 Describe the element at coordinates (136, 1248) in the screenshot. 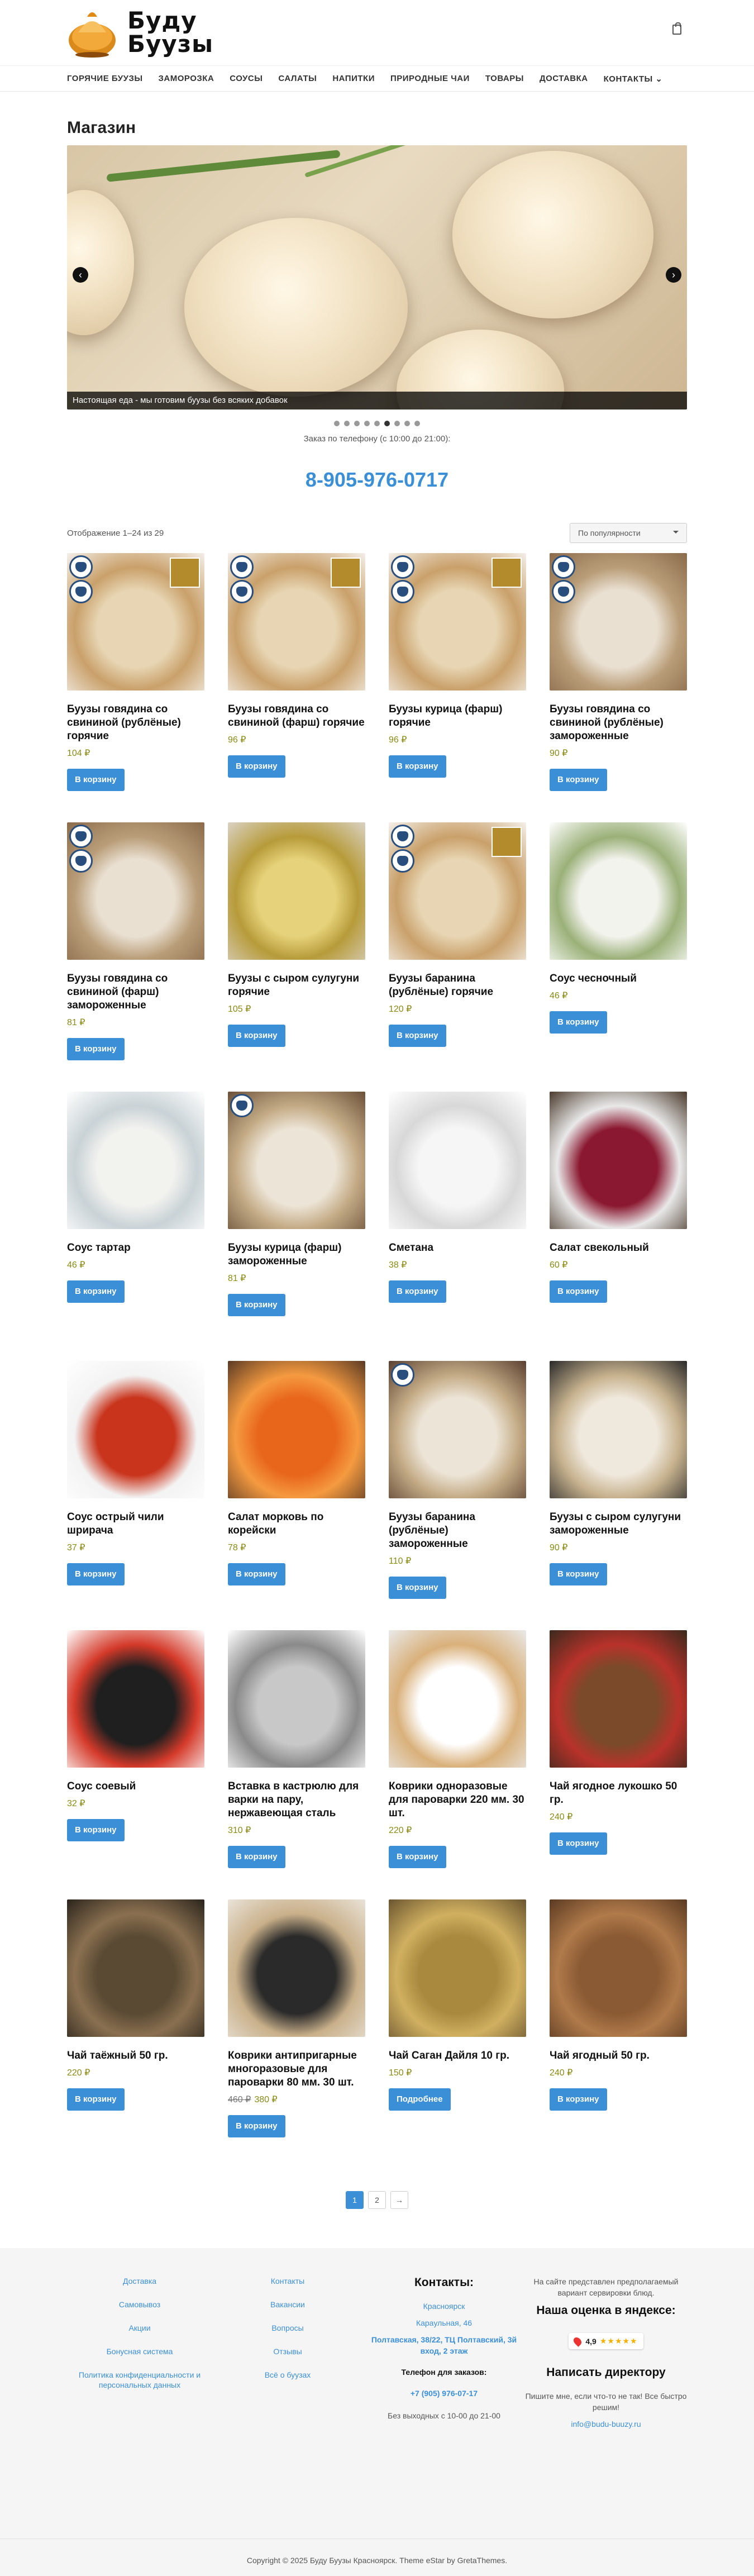

I see `product-name: Соус тартар` at that location.